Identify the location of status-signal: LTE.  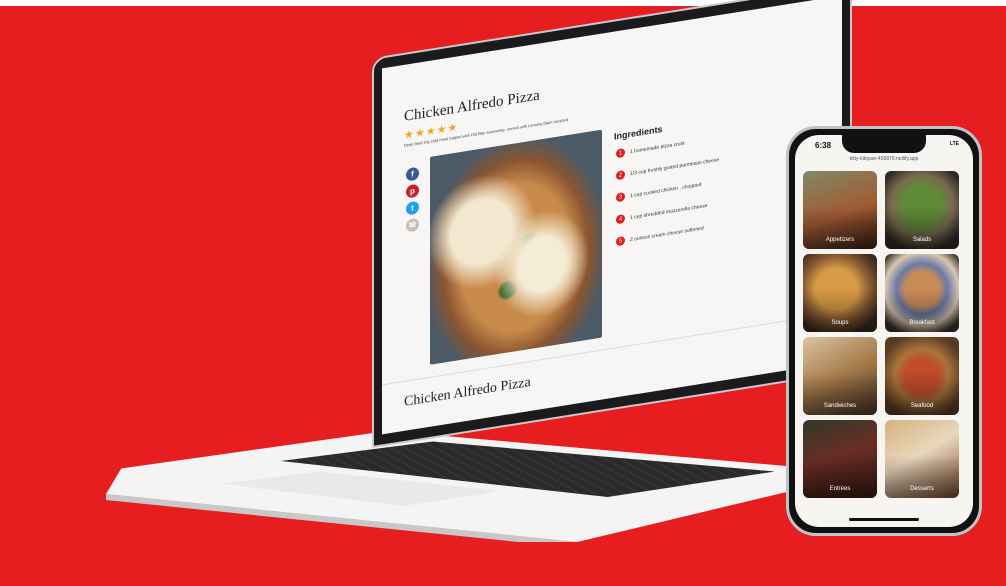
(954, 144).